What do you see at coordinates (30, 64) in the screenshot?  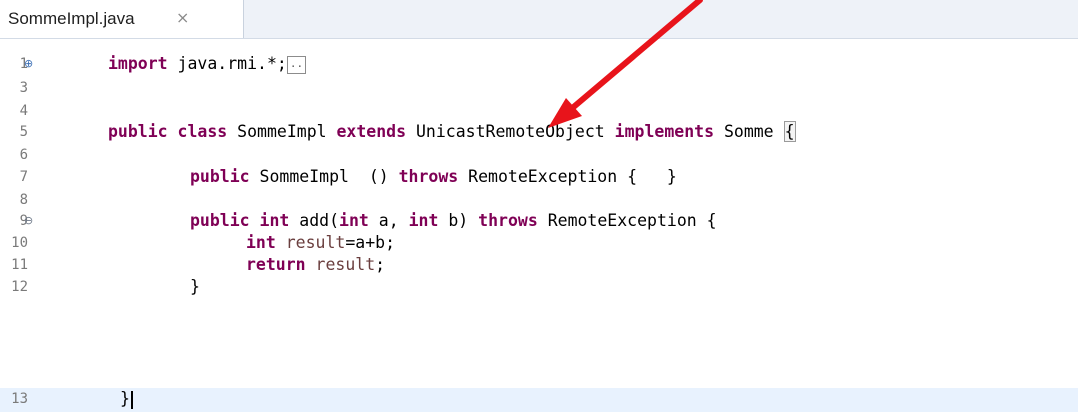 I see `fold-expand-icon: ⊕` at bounding box center [30, 64].